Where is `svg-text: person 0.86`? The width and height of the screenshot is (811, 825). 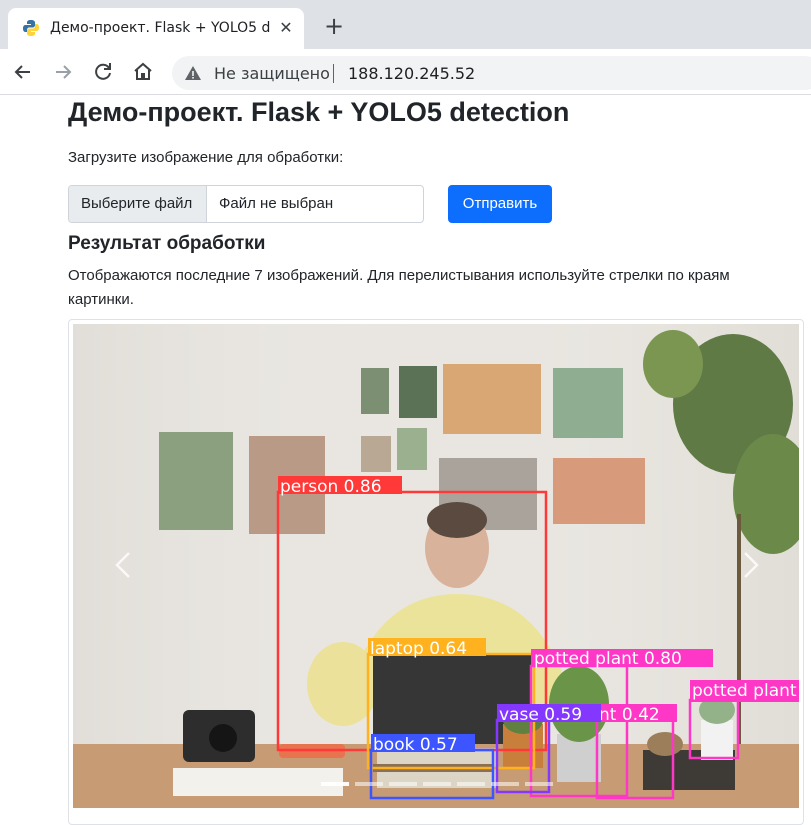 svg-text: person 0.86 is located at coordinates (331, 487).